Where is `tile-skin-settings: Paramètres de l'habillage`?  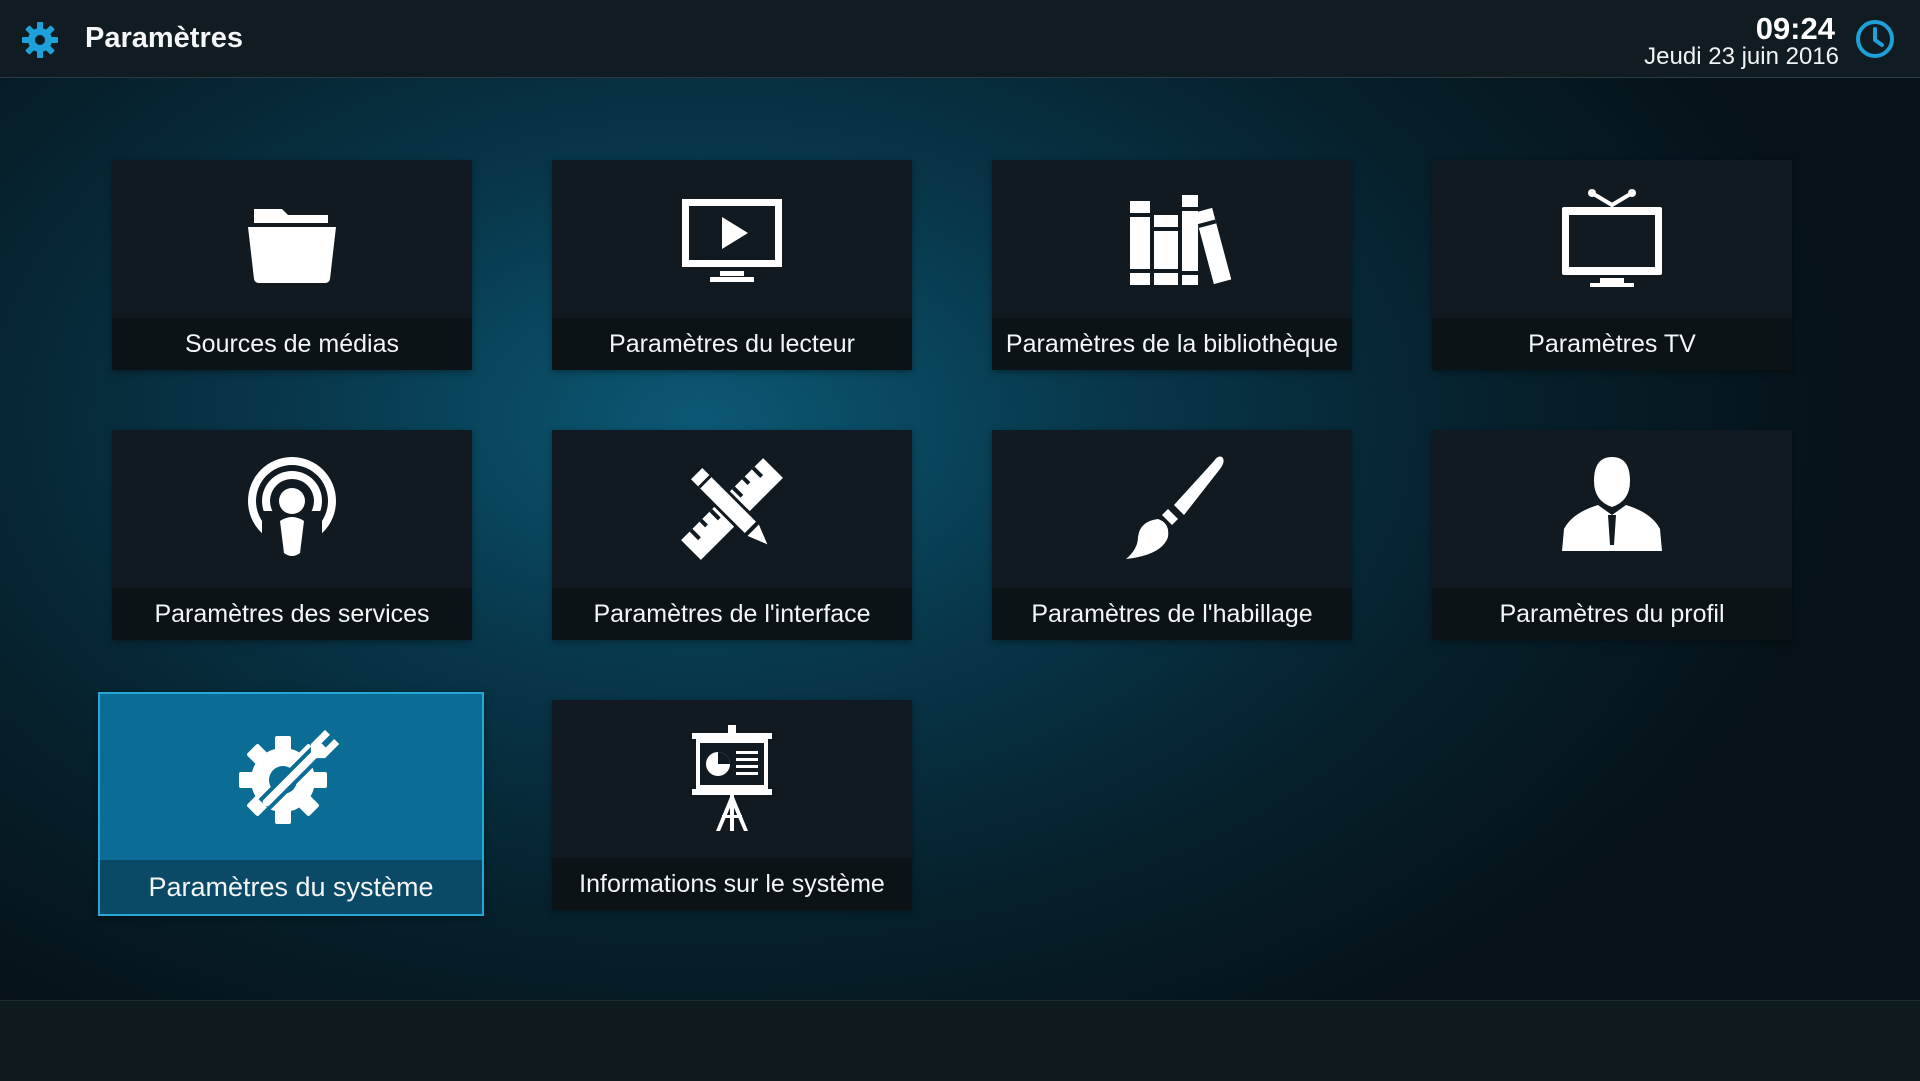 tile-skin-settings: Paramètres de l'habillage is located at coordinates (1172, 535).